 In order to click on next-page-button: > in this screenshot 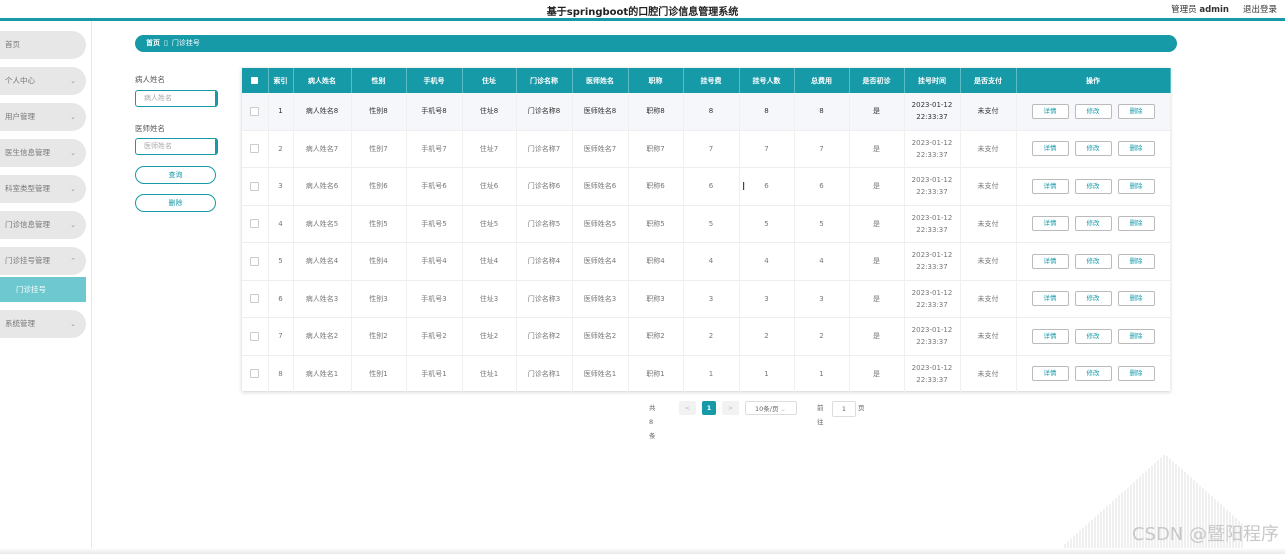, I will do `click(730, 408)`.